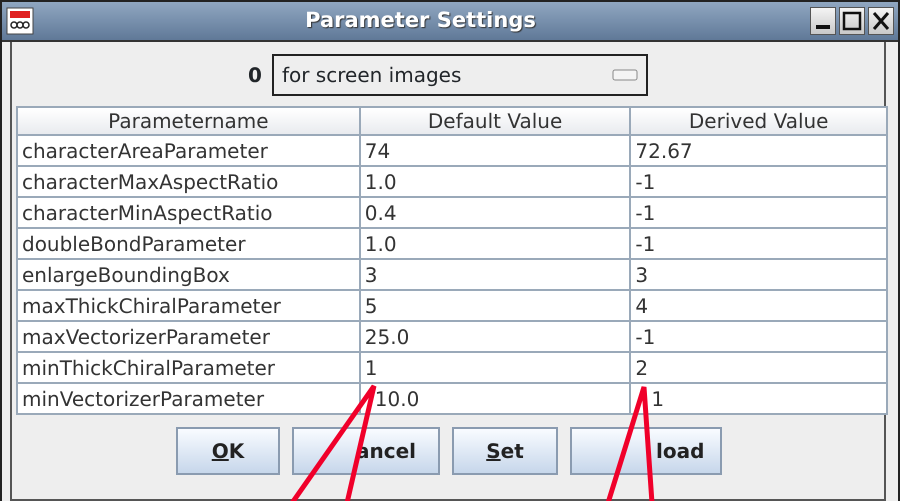 Image resolution: width=900 pixels, height=501 pixels. Describe the element at coordinates (758, 121) in the screenshot. I see `column-header: Derived Value` at that location.